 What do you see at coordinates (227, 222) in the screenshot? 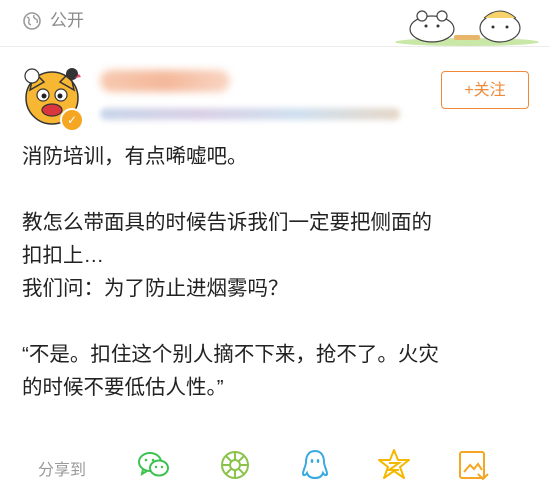
I see `post-line: 教怎么带面具的时候告诉我们一定要把侧面的` at bounding box center [227, 222].